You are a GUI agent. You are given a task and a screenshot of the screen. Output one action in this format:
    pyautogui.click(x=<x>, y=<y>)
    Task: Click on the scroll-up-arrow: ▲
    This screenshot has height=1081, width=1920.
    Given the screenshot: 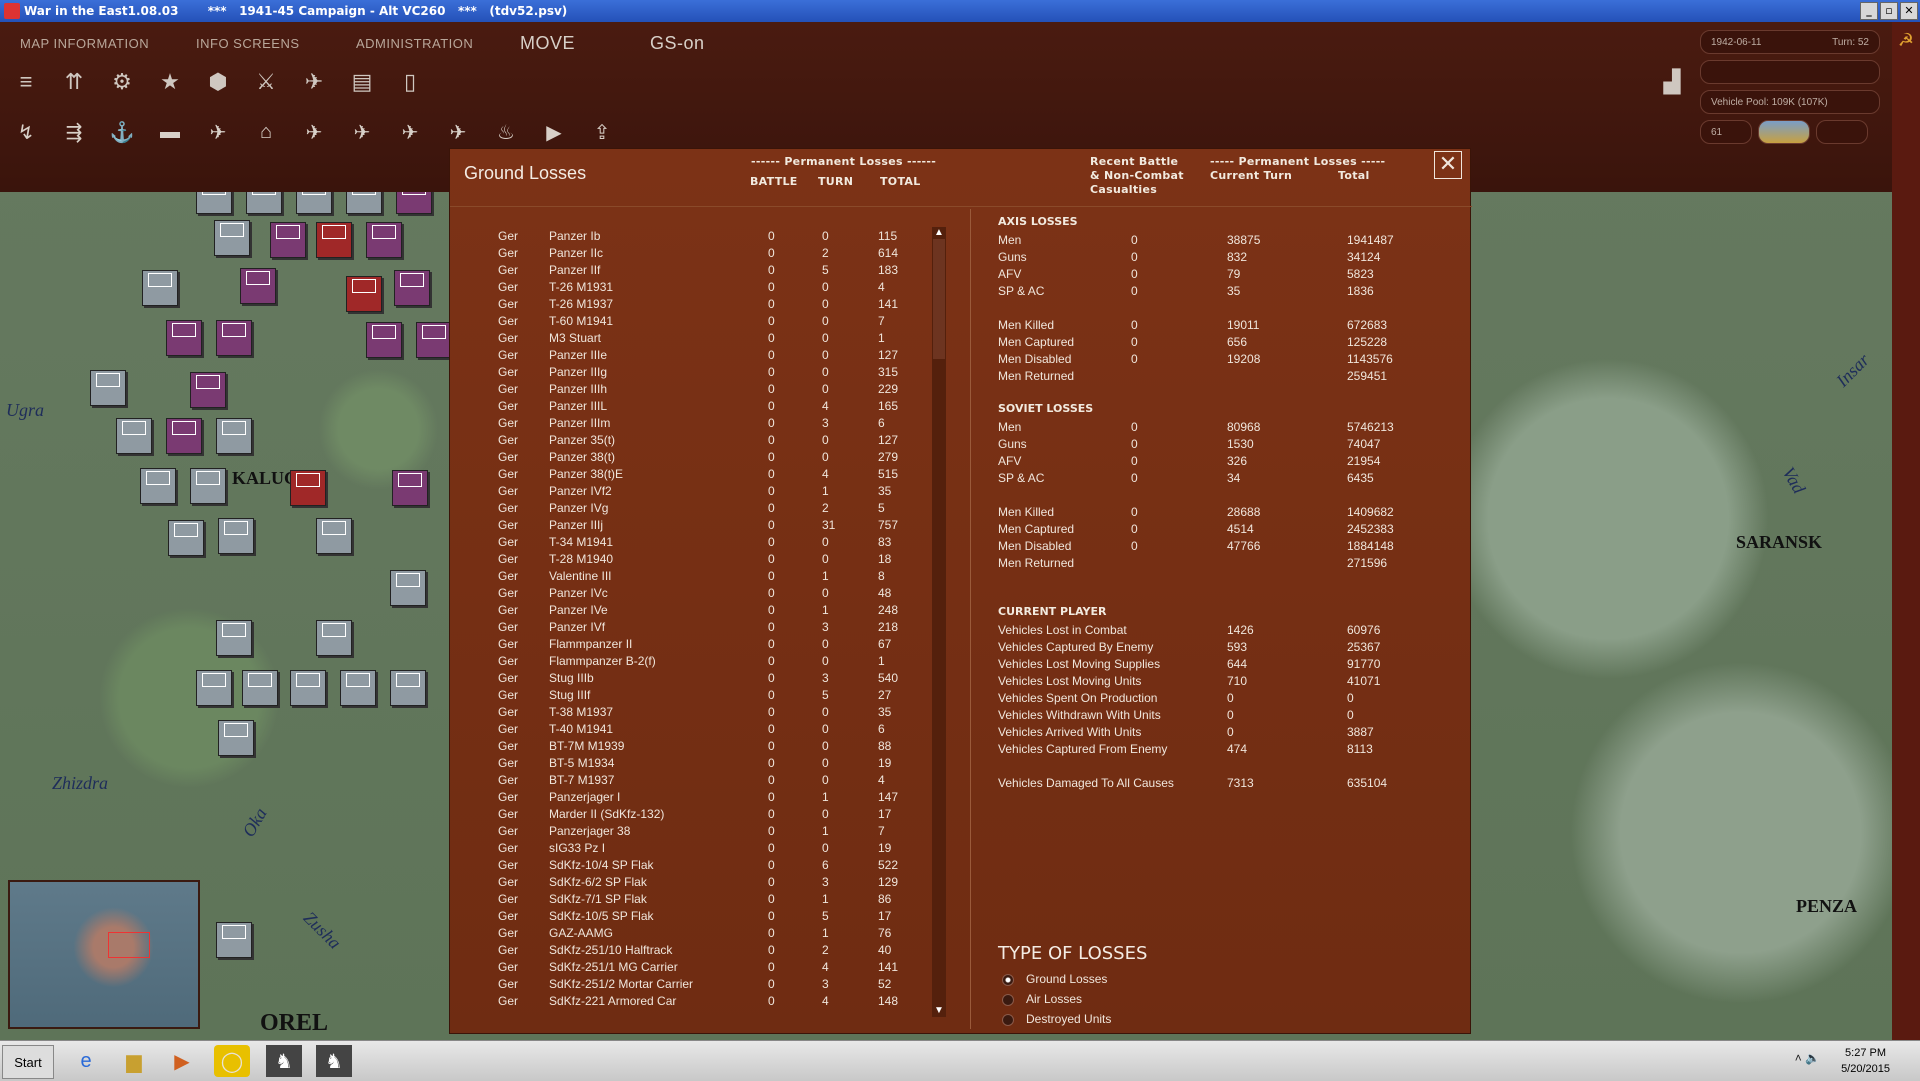 What is the action you would take?
    pyautogui.click(x=939, y=233)
    